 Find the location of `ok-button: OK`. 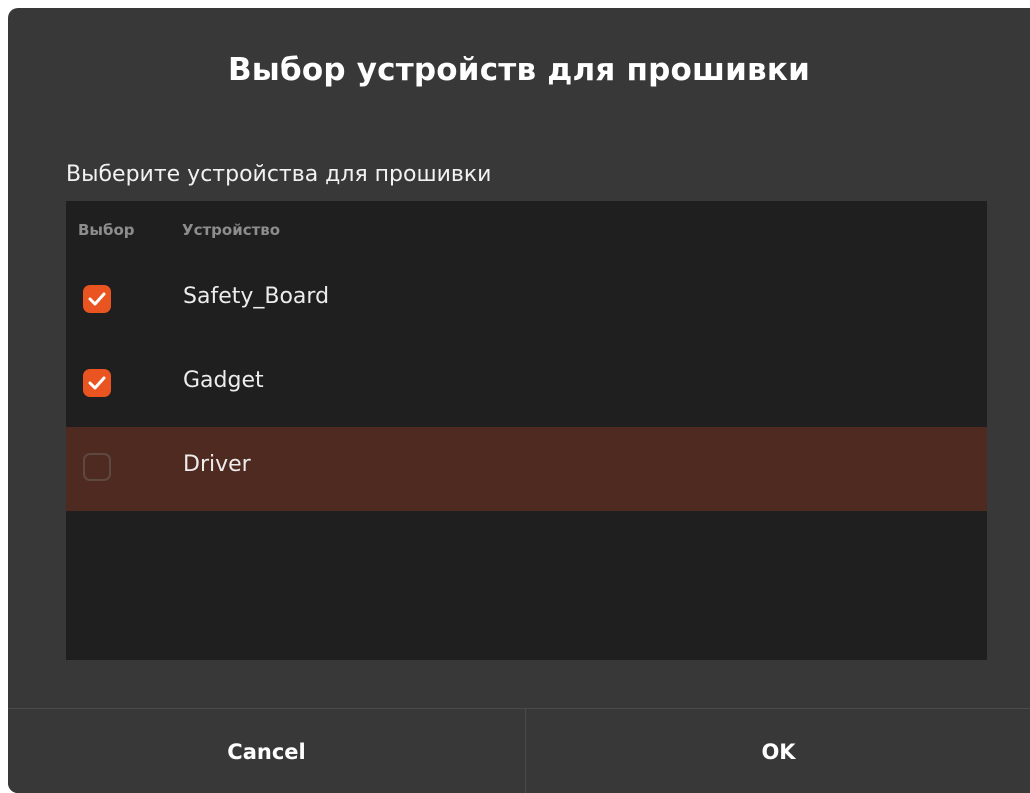

ok-button: OK is located at coordinates (778, 751).